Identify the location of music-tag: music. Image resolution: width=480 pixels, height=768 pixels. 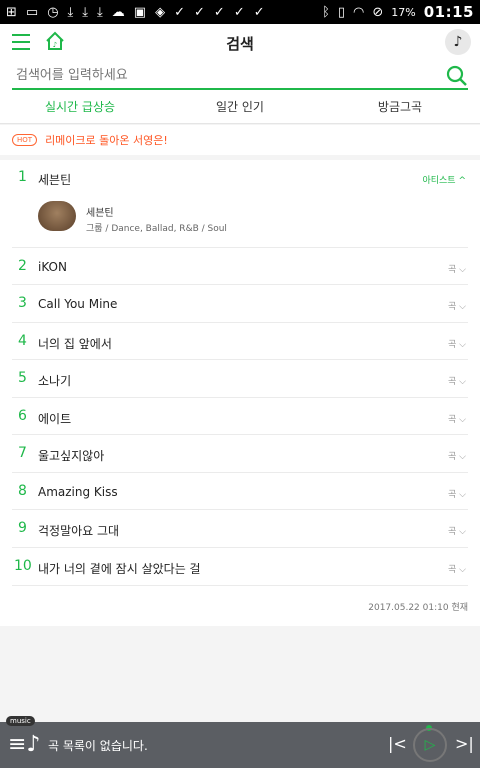
(20, 721).